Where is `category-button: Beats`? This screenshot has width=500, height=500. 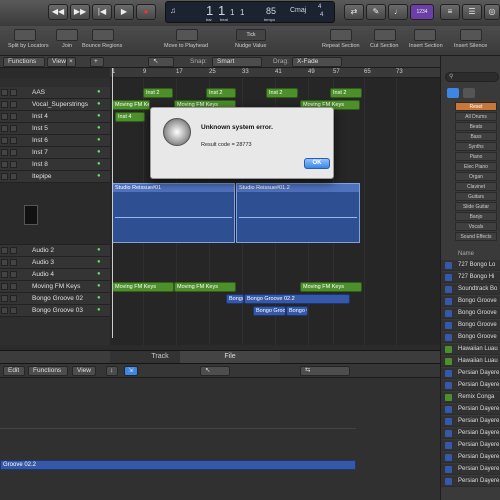 category-button: Beats is located at coordinates (476, 126).